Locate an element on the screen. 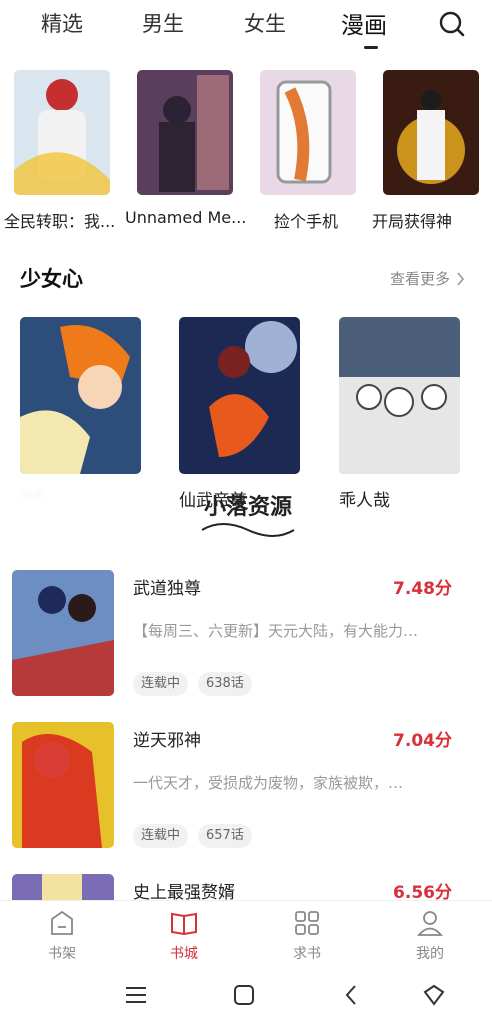 Image resolution: width=492 pixels, height=1024 pixels. list-item: 史上最强赘婿 6.56分 is located at coordinates (246, 887).